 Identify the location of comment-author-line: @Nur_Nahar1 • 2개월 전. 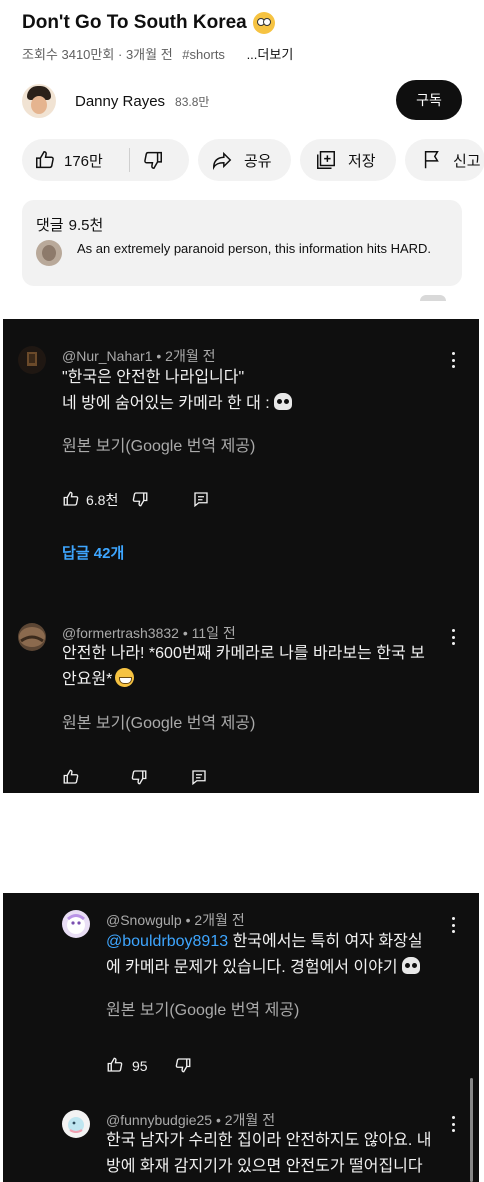
(139, 356).